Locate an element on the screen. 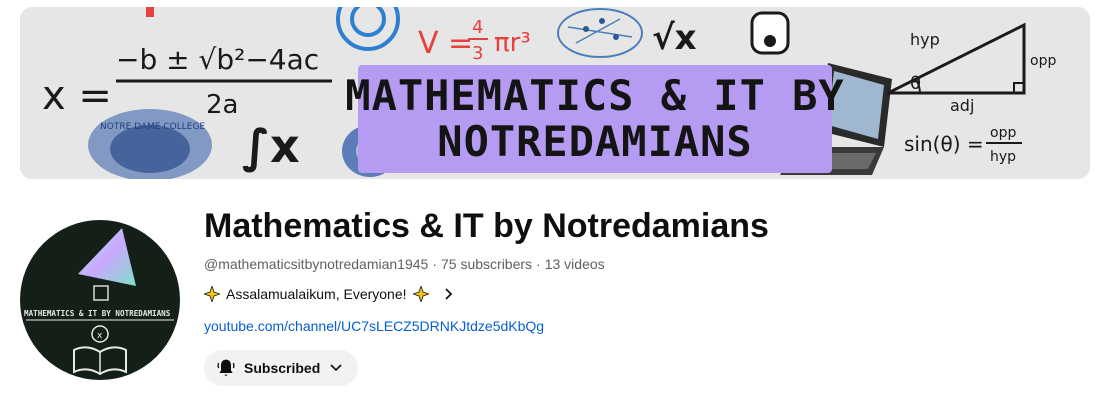 Image resolution: width=1107 pixels, height=404 pixels. subscribed-label: Subscribed is located at coordinates (282, 368).